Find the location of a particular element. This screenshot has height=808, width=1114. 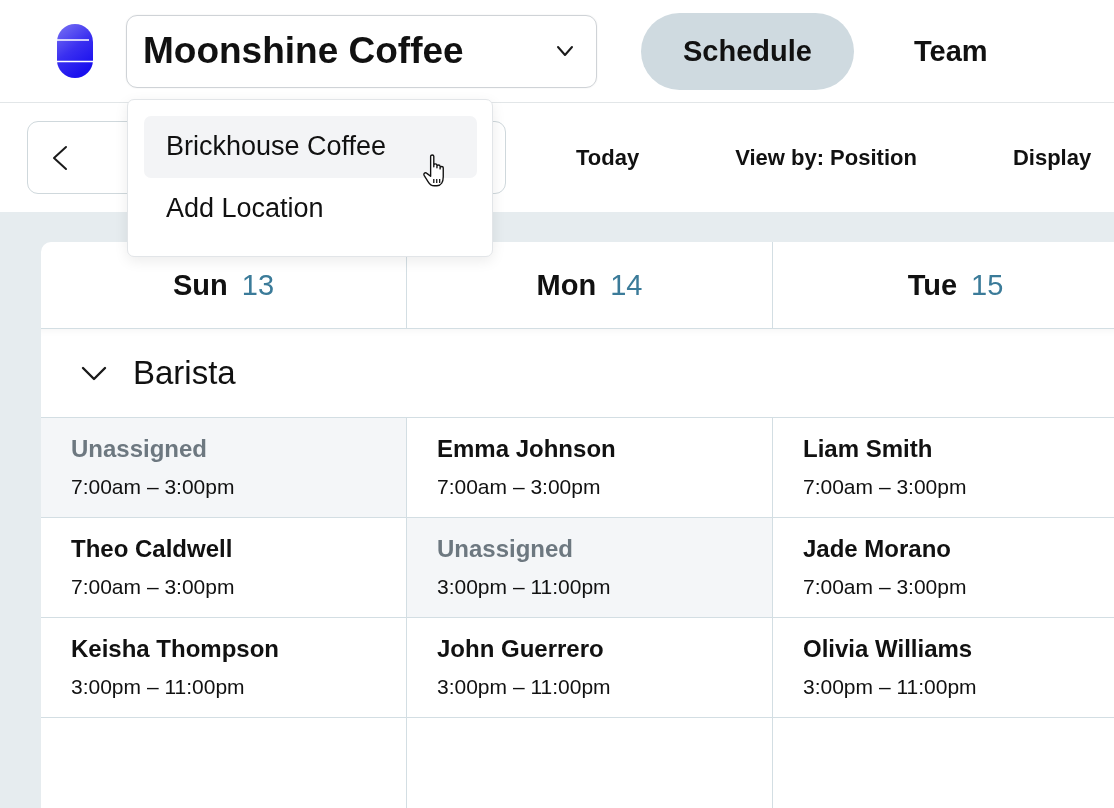

nav-tab: Schedule is located at coordinates (747, 51).